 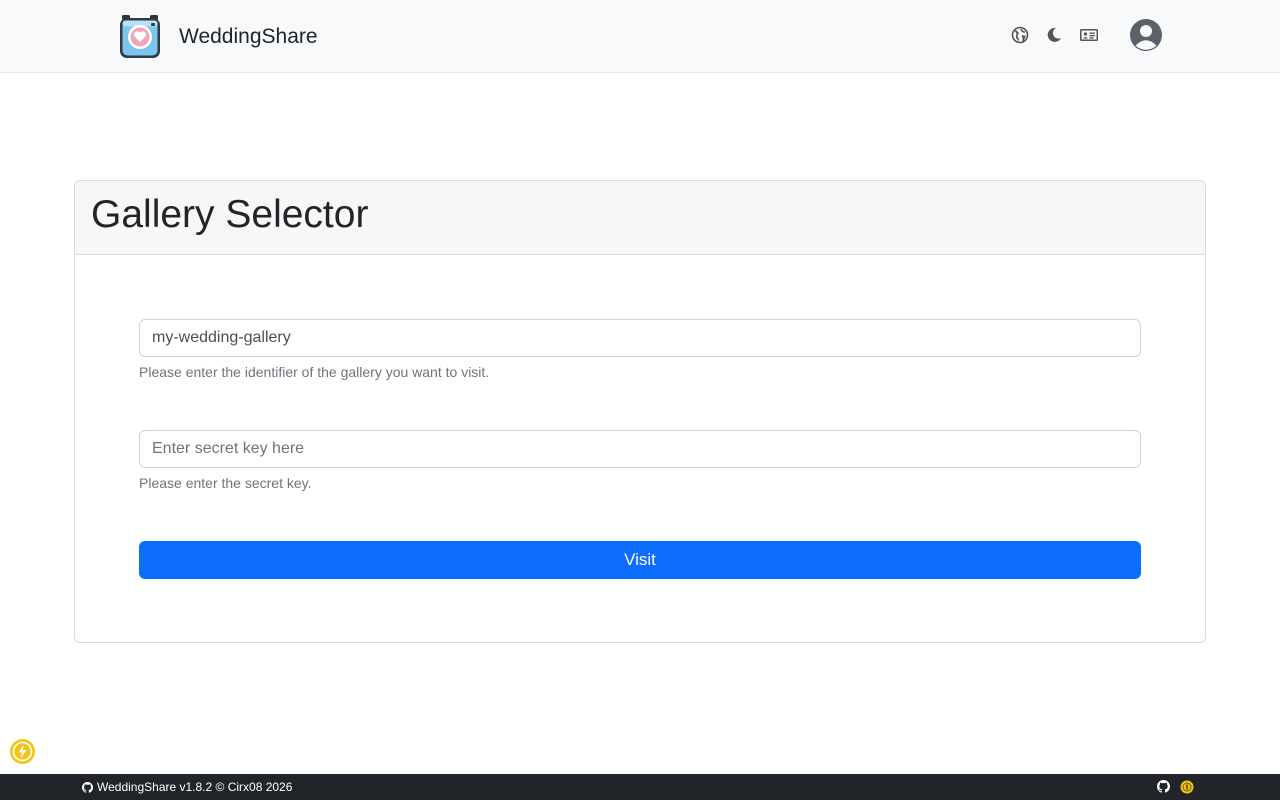 I want to click on page-title: Gallery Selector, so click(x=230, y=214).